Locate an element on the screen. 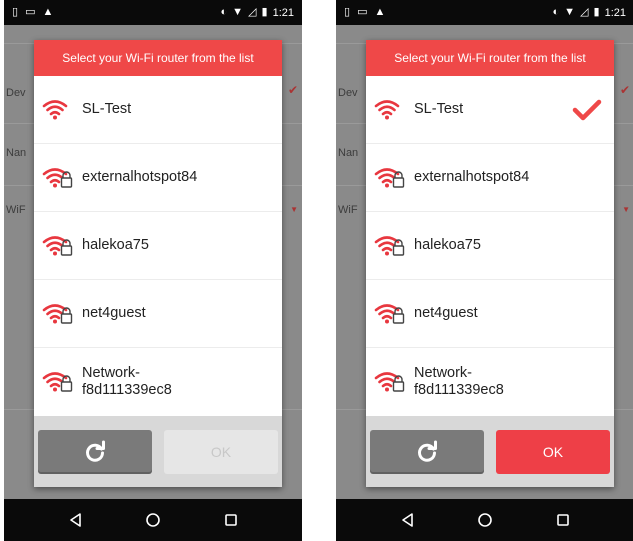 The image size is (633, 541). selected-check-icon is located at coordinates (587, 110).